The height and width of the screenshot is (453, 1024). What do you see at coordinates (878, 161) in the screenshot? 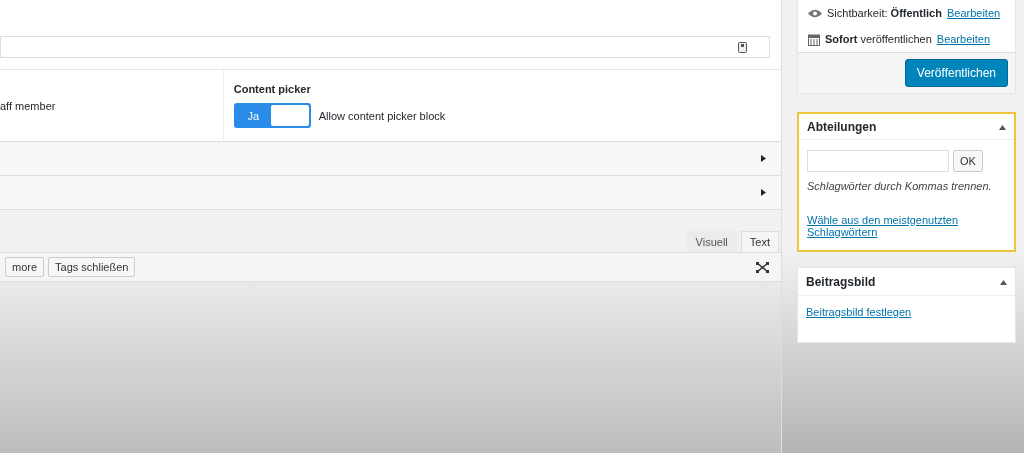
I see `tag-input` at bounding box center [878, 161].